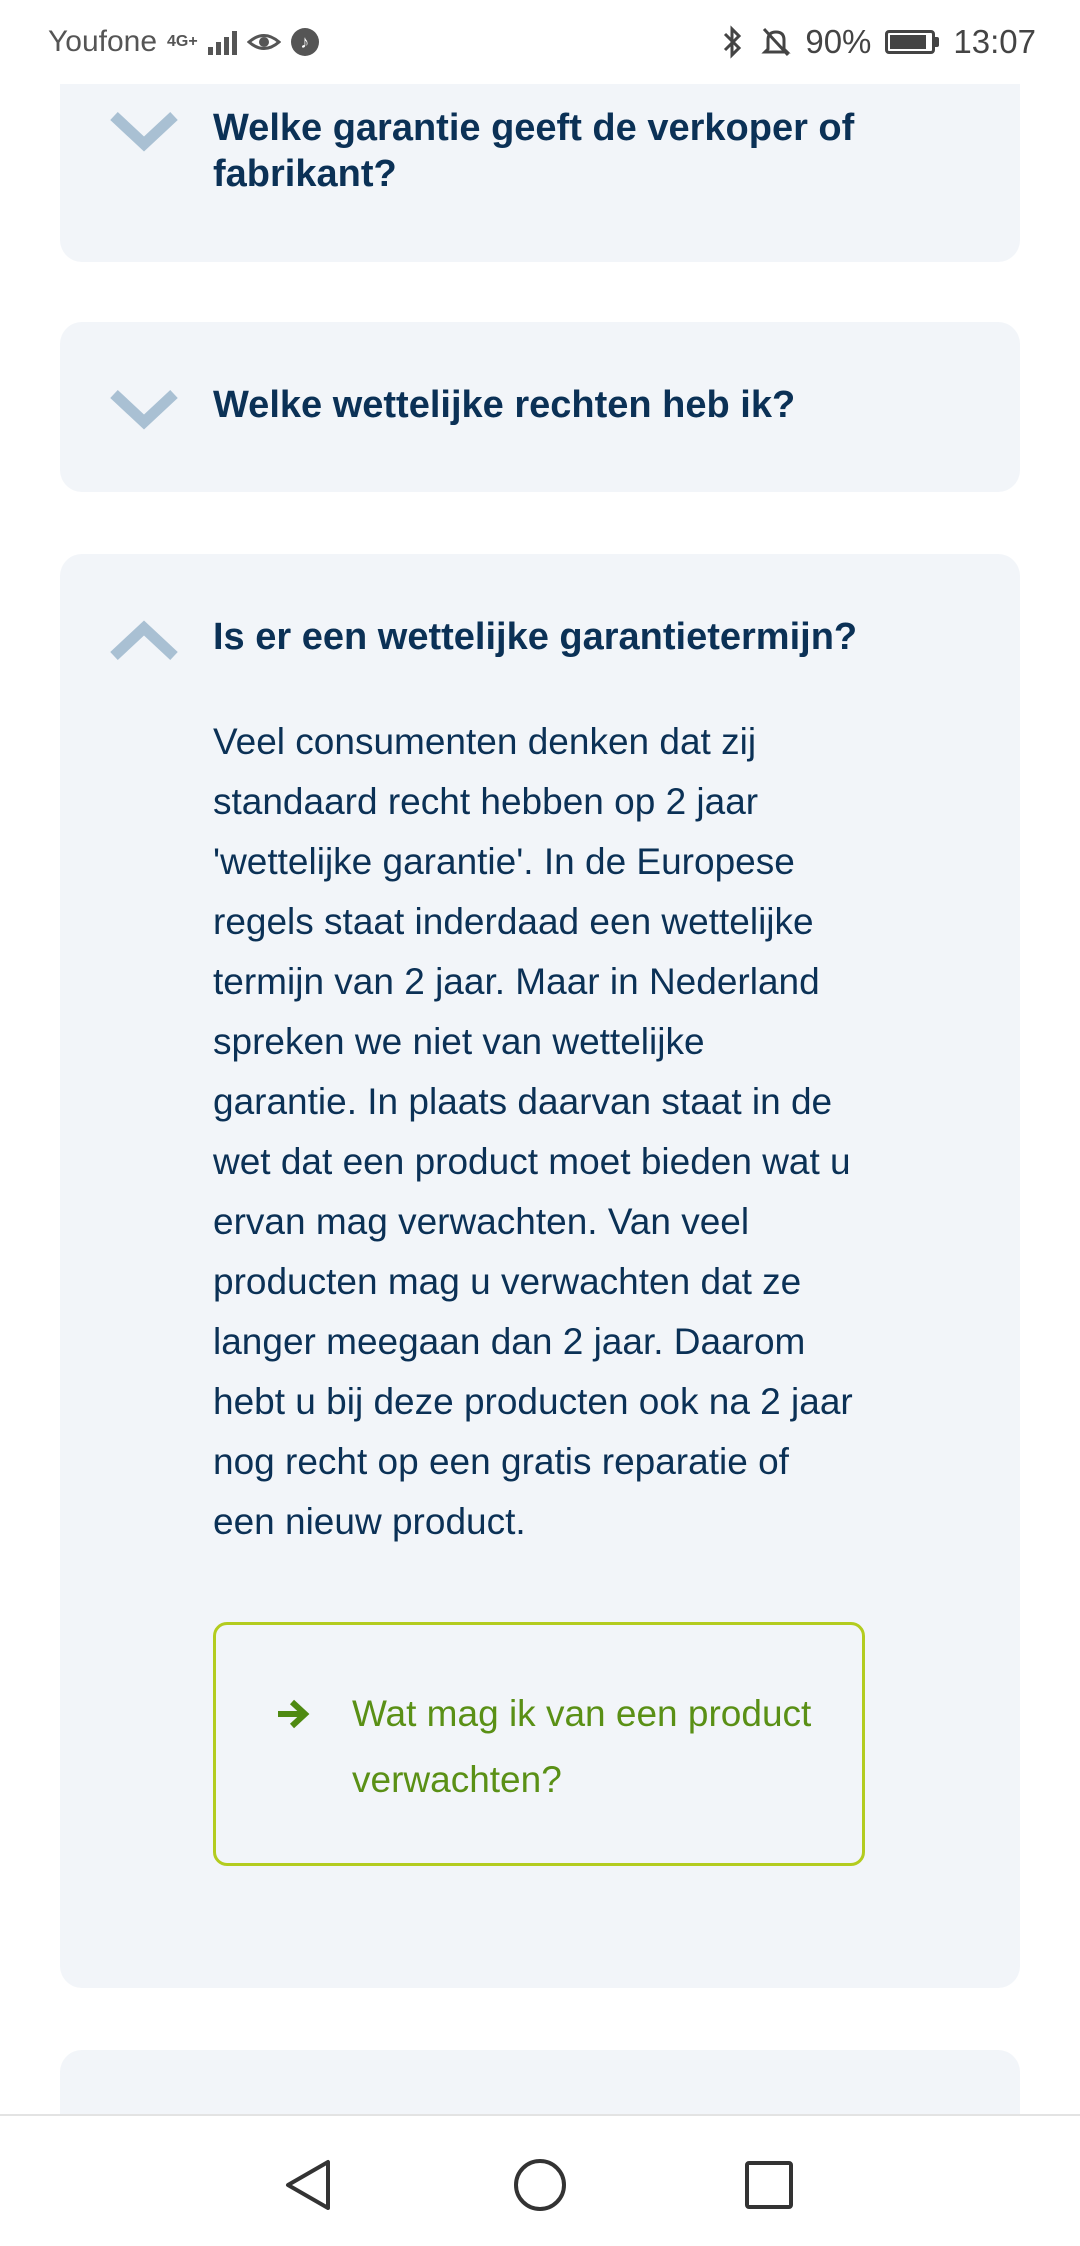 The image size is (1080, 2246). What do you see at coordinates (294, 1714) in the screenshot?
I see `arrow-right-icon` at bounding box center [294, 1714].